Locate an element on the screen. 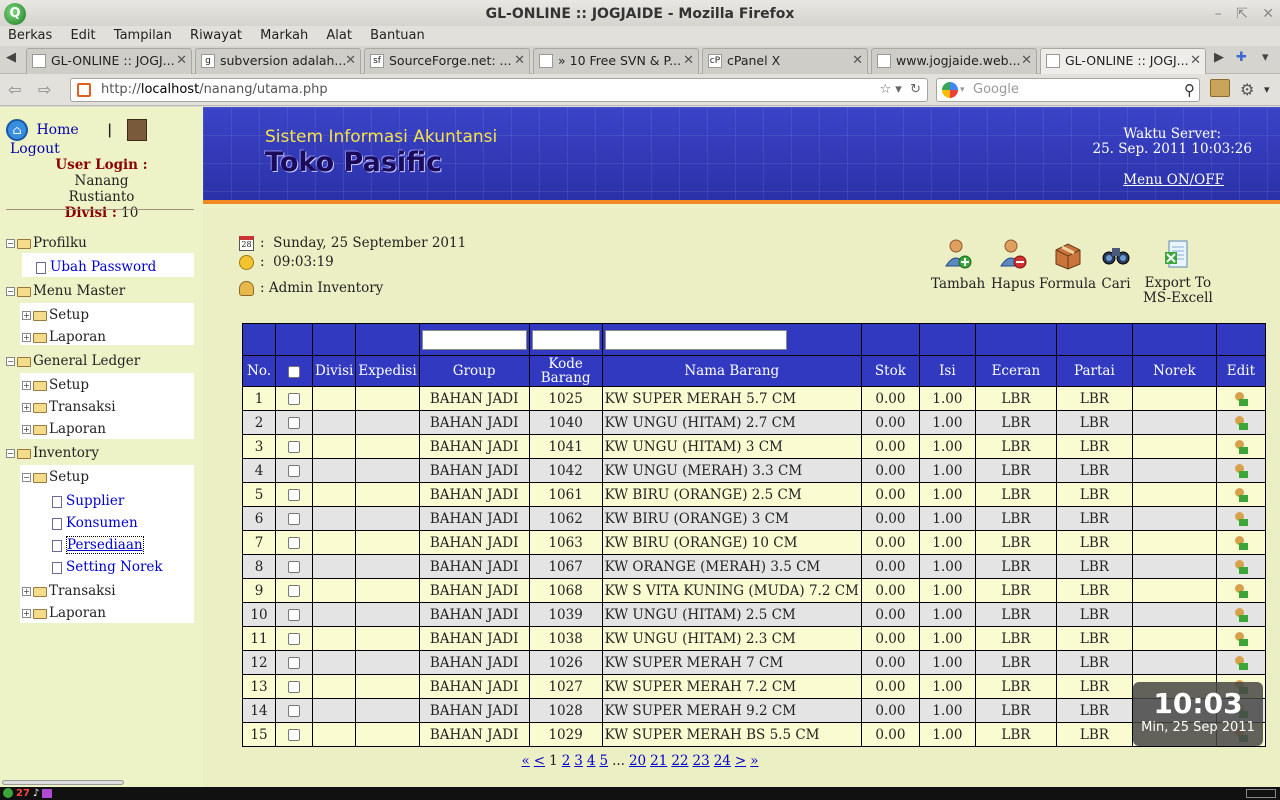 The height and width of the screenshot is (800, 1280). tab-scroll-right-icon: ▶ is located at coordinates (1219, 57).